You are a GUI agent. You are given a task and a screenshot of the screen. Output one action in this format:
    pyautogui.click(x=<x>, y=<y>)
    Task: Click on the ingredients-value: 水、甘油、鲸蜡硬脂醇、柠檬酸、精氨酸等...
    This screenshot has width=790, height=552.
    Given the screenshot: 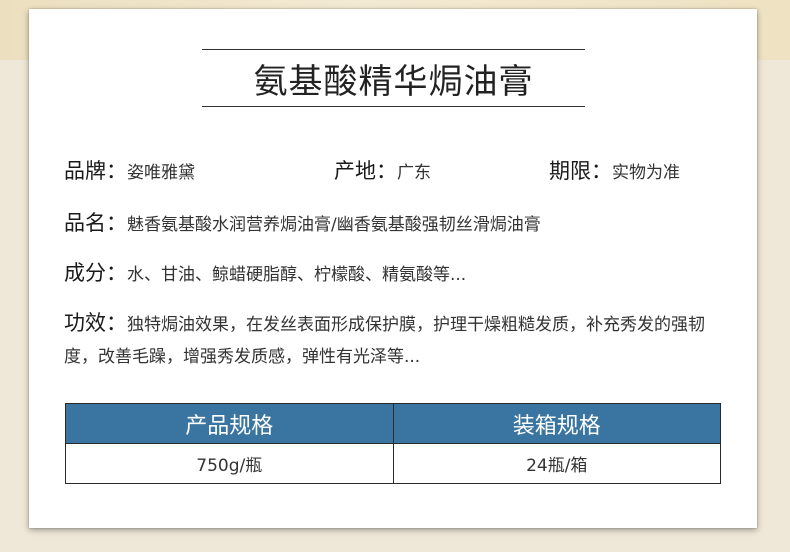 What is the action you would take?
    pyautogui.click(x=297, y=275)
    